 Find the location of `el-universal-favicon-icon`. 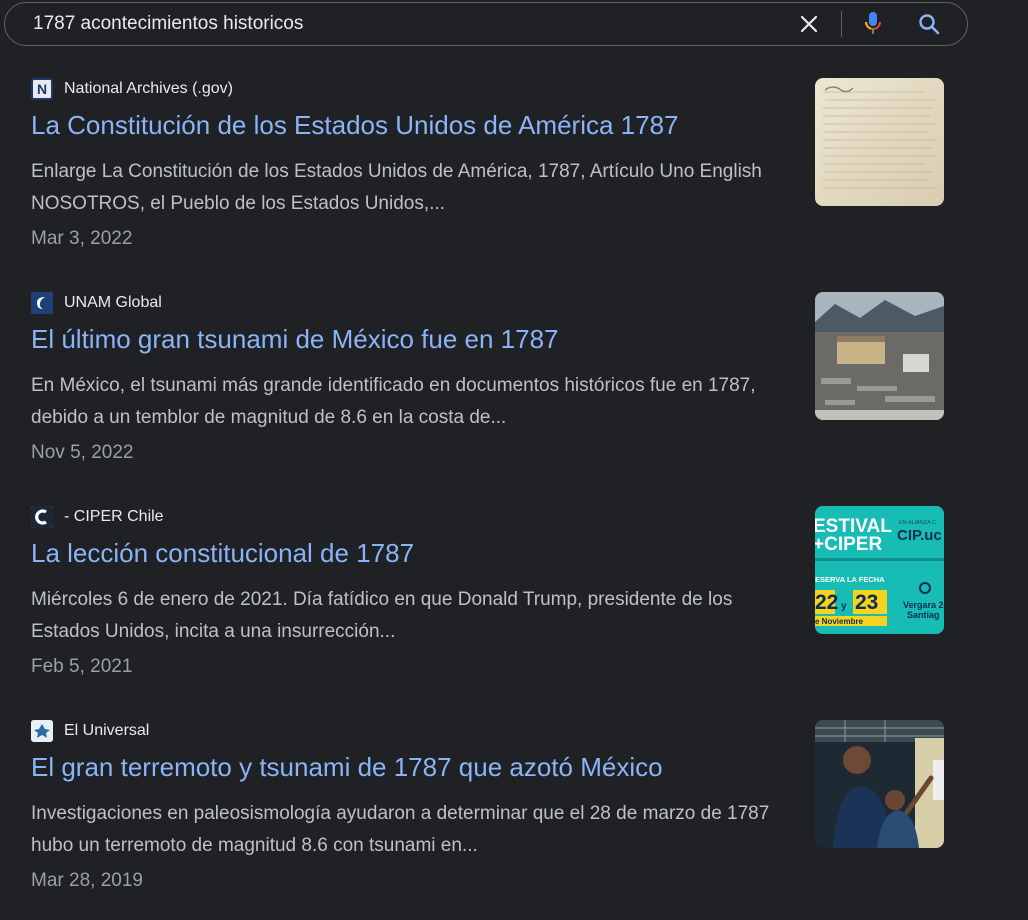

el-universal-favicon-icon is located at coordinates (42, 731).